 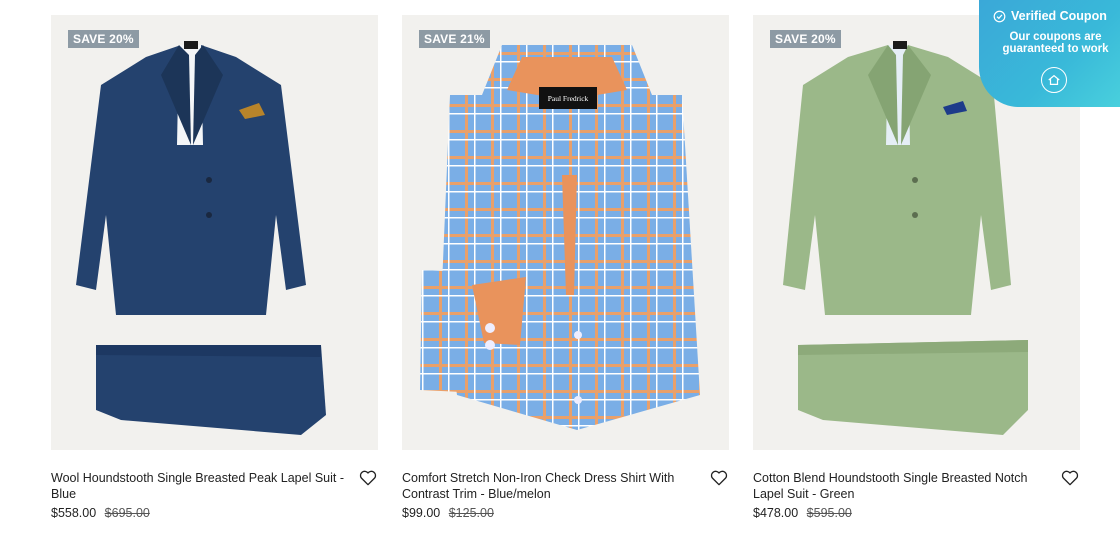 What do you see at coordinates (74, 513) in the screenshot?
I see `sale-price: $558.00` at bounding box center [74, 513].